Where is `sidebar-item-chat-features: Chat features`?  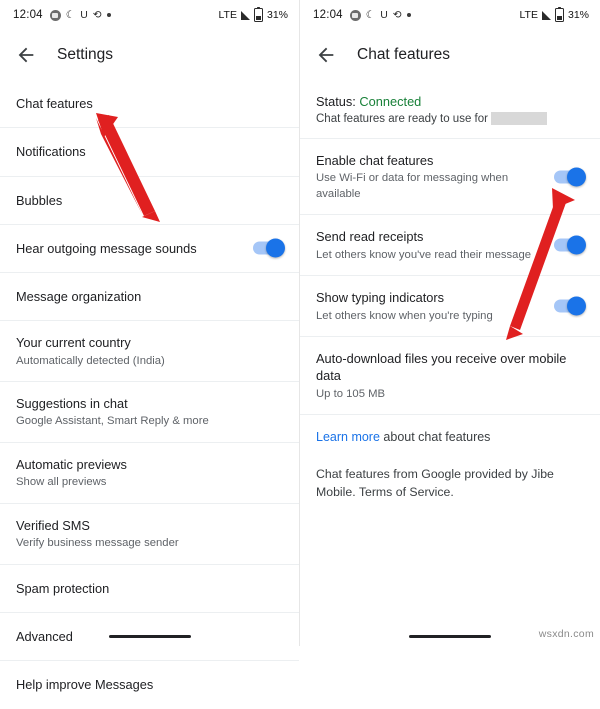 sidebar-item-chat-features: Chat features is located at coordinates (149, 104).